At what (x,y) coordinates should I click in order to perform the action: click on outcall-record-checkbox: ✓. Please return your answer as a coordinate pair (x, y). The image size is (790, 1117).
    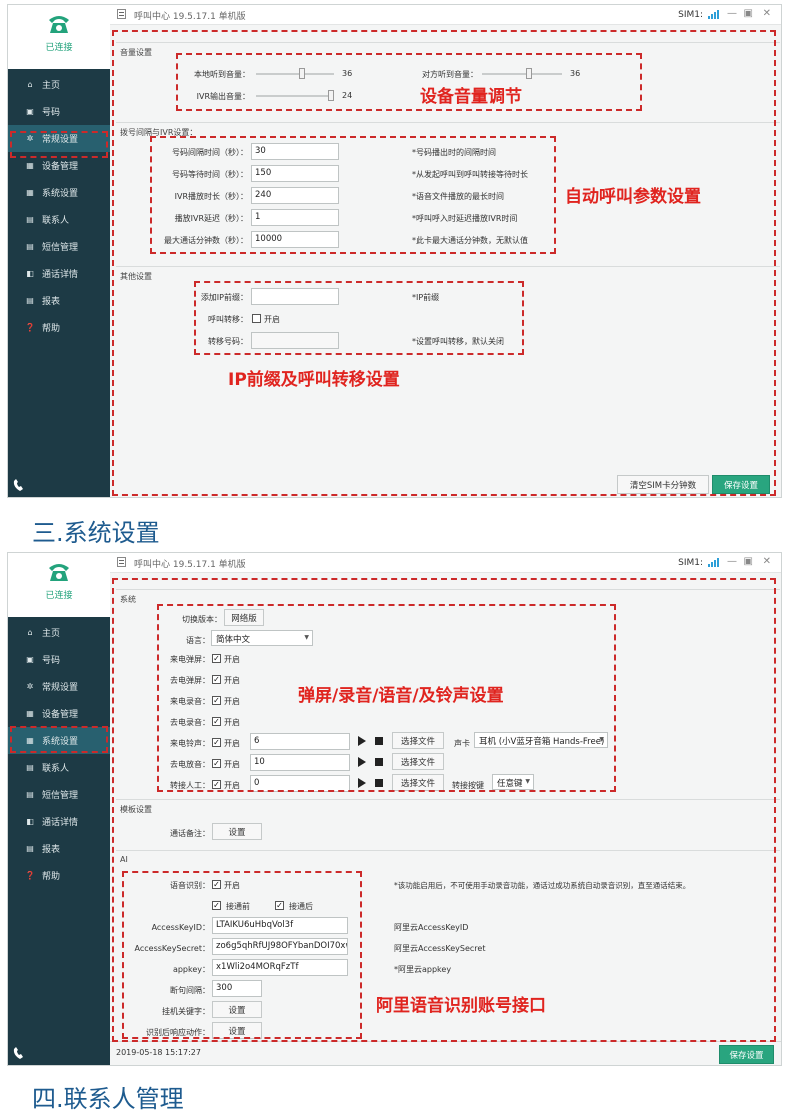
    Looking at the image, I should click on (216, 721).